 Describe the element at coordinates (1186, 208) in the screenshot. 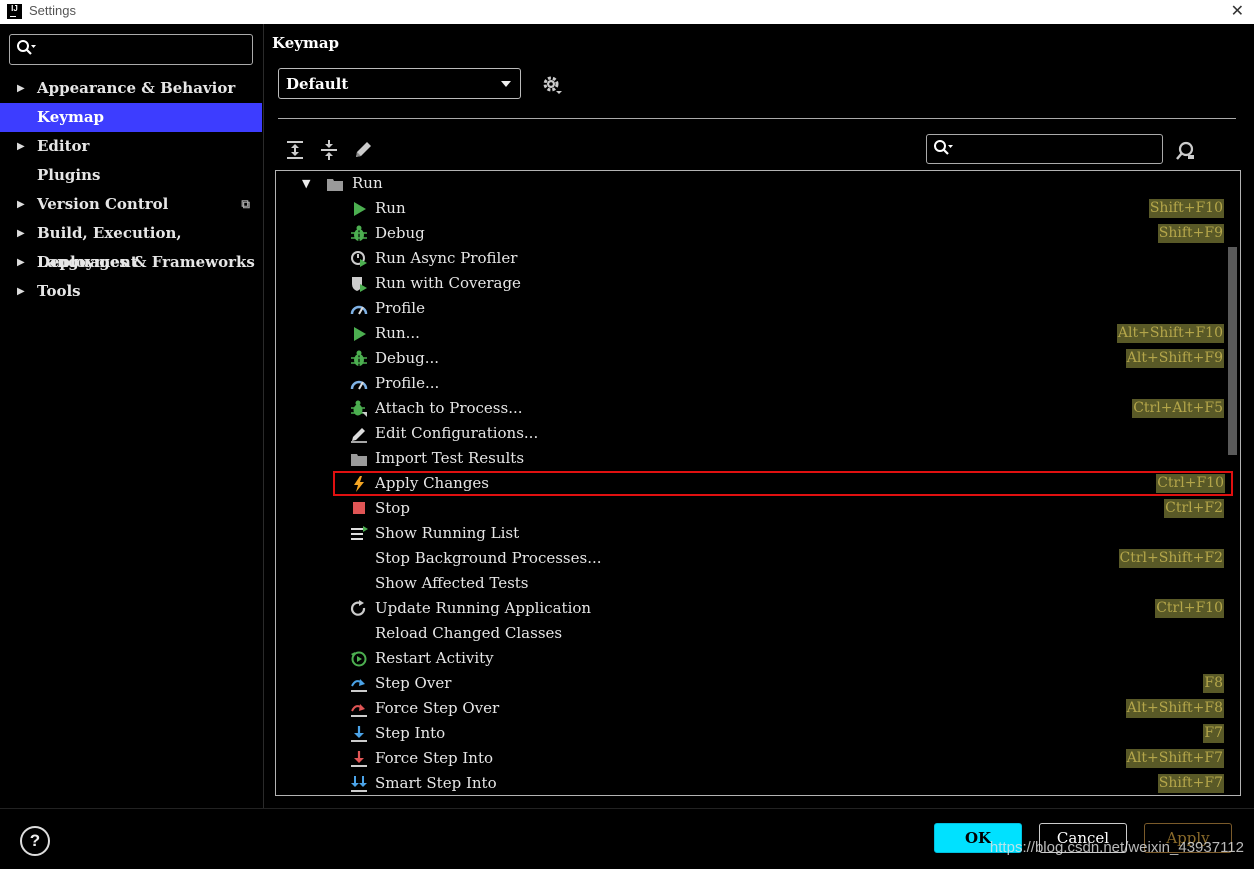

I see `shortcut-badge: Shift+F10` at that location.